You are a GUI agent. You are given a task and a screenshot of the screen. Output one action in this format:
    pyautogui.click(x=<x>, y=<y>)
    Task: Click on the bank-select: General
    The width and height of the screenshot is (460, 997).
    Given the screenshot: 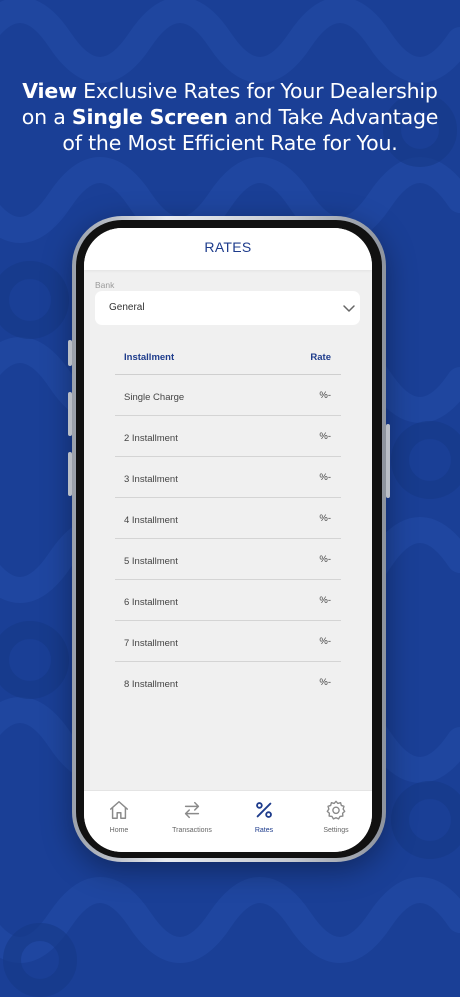 What is the action you would take?
    pyautogui.click(x=227, y=308)
    